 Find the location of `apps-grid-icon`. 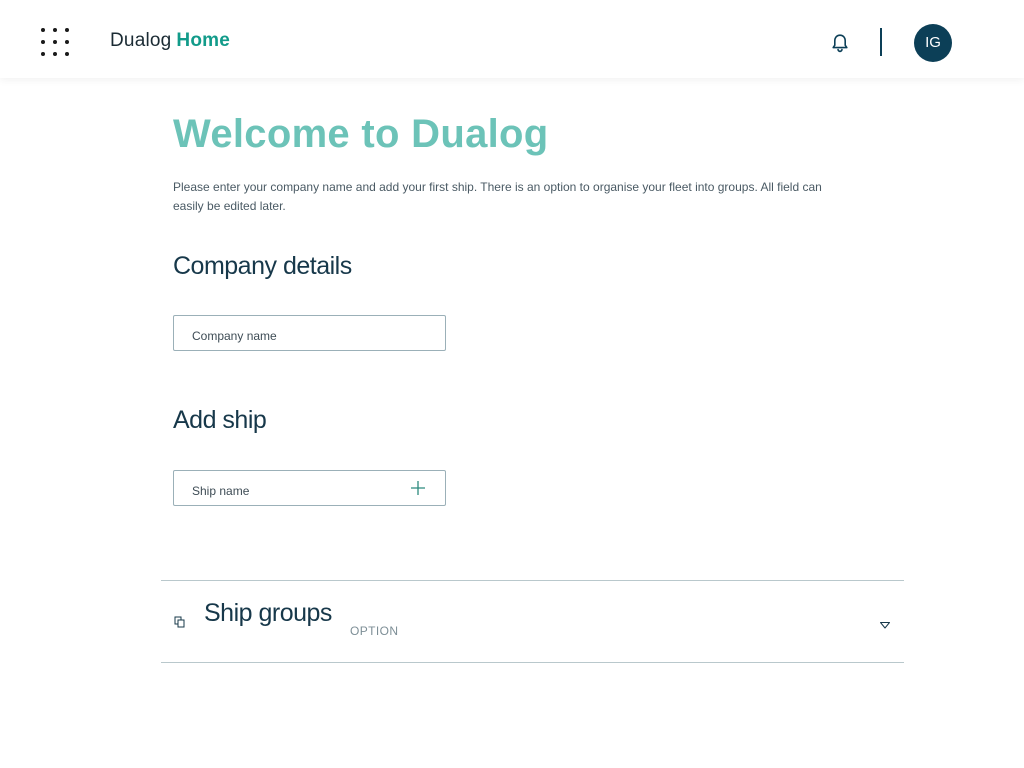

apps-grid-icon is located at coordinates (57, 43).